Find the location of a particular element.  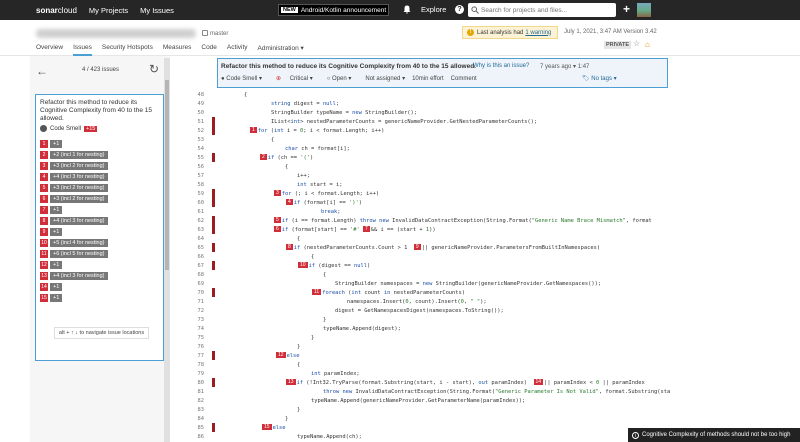

project-name-redacted is located at coordinates (116, 33).